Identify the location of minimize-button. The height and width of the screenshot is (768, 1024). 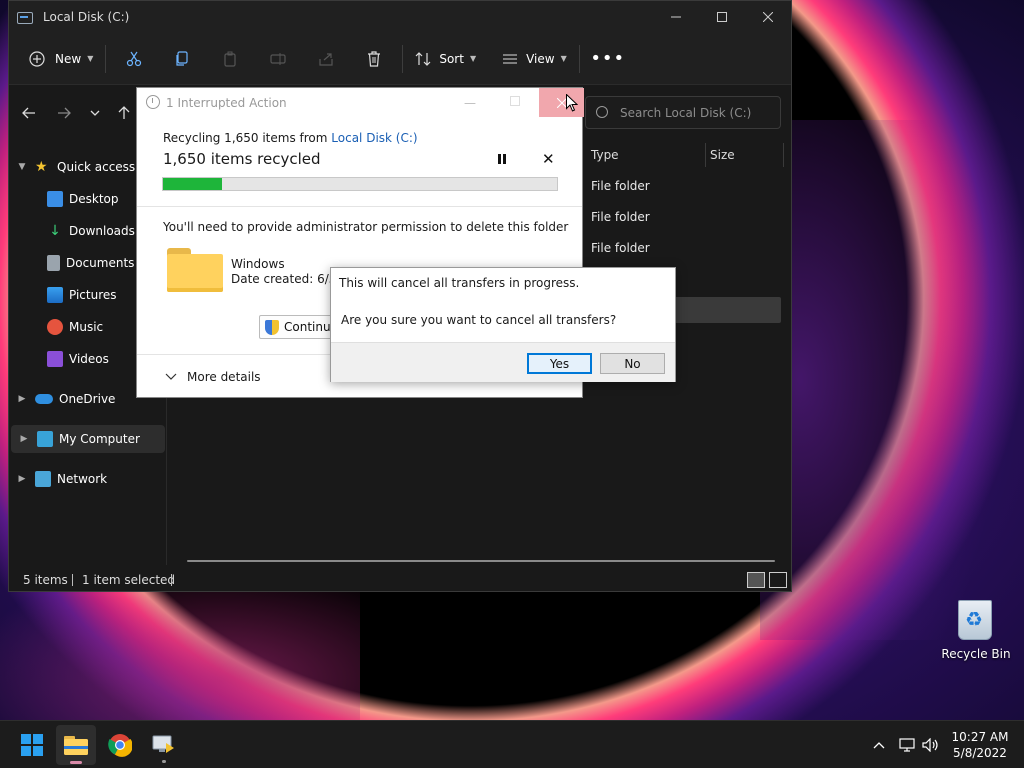
(676, 17).